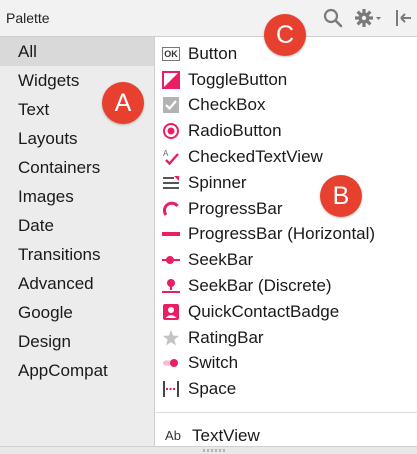  I want to click on category-images: Images, so click(77, 196).